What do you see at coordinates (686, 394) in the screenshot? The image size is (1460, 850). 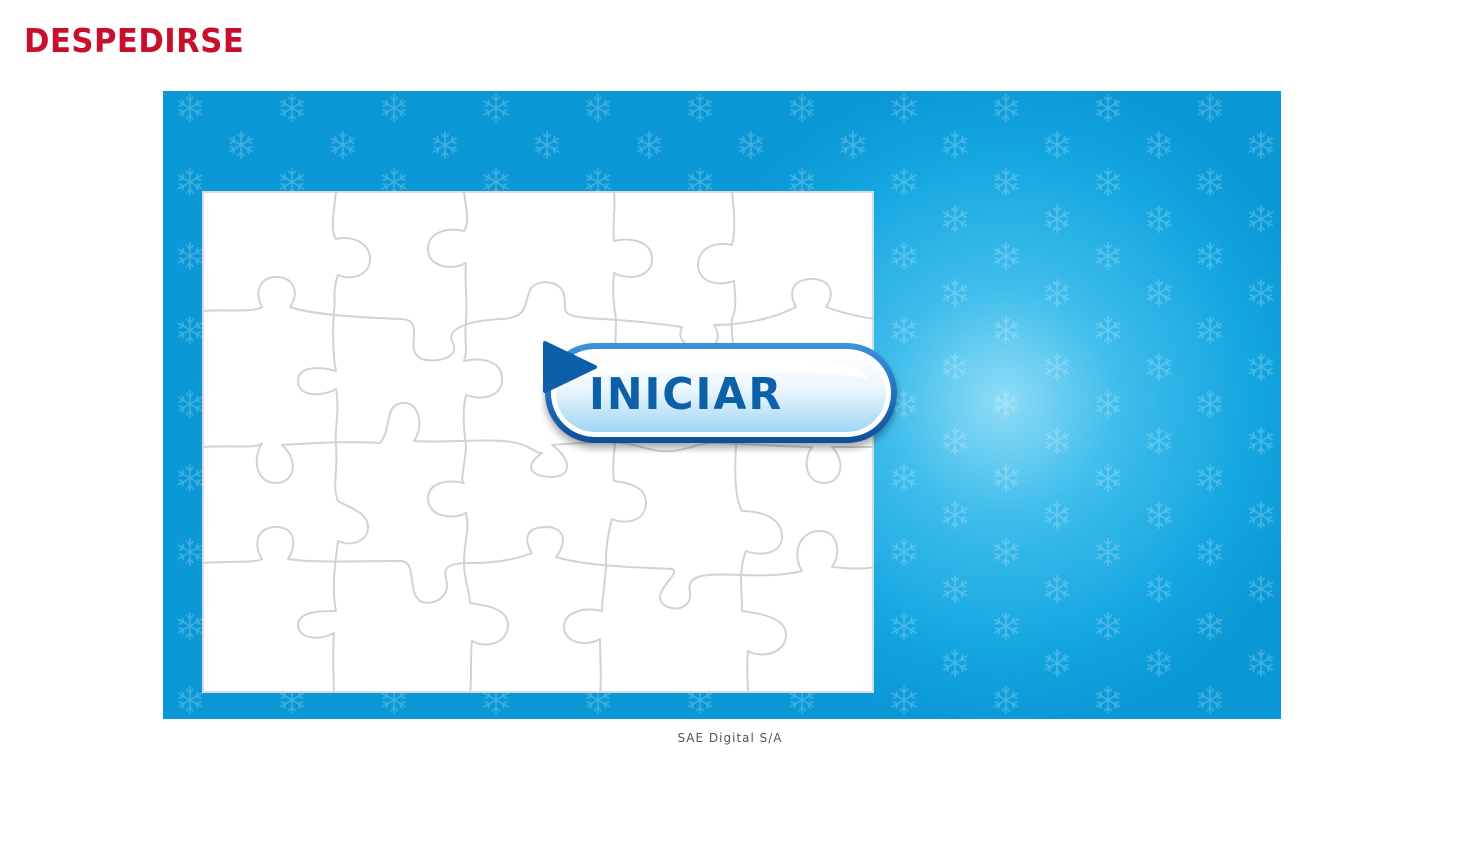 I see `start-button-label: INICIAR` at bounding box center [686, 394].